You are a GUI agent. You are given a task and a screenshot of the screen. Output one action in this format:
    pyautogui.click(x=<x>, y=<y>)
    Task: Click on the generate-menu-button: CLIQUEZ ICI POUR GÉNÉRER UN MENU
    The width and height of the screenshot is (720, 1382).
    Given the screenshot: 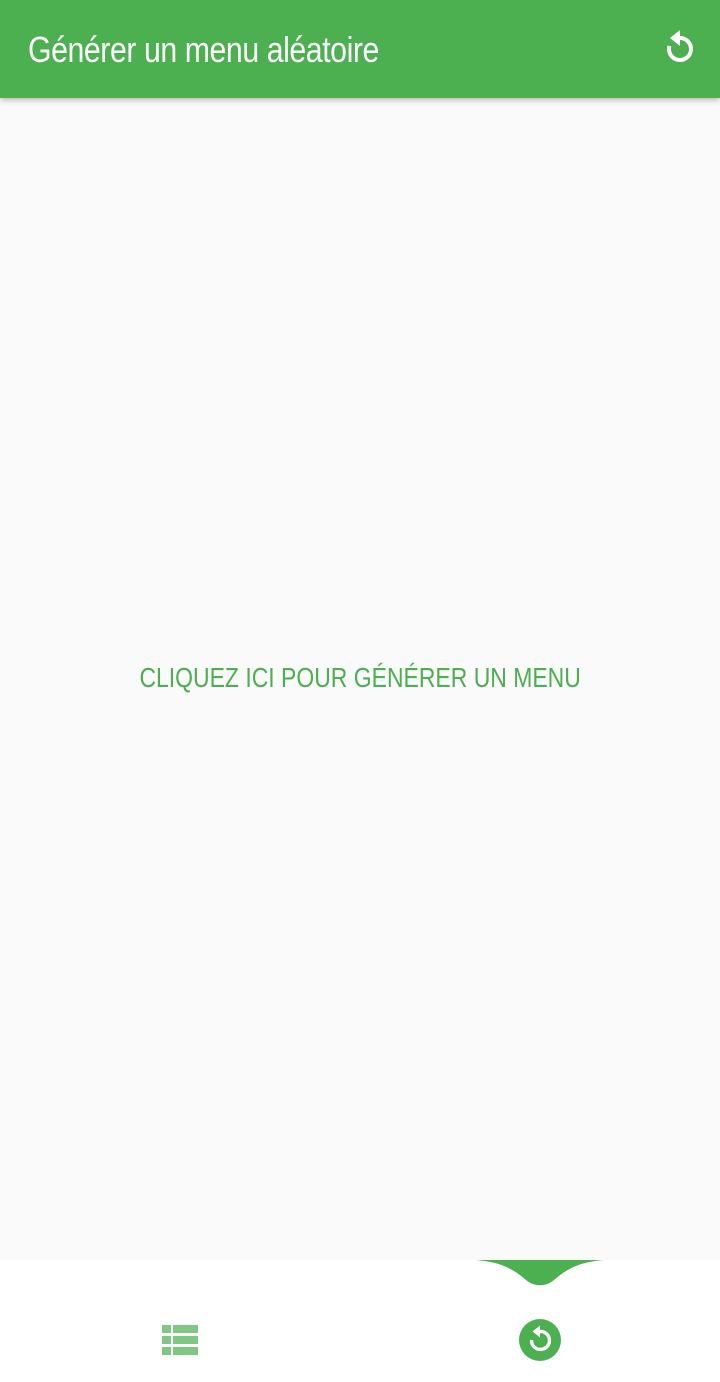 What is the action you would take?
    pyautogui.click(x=360, y=678)
    